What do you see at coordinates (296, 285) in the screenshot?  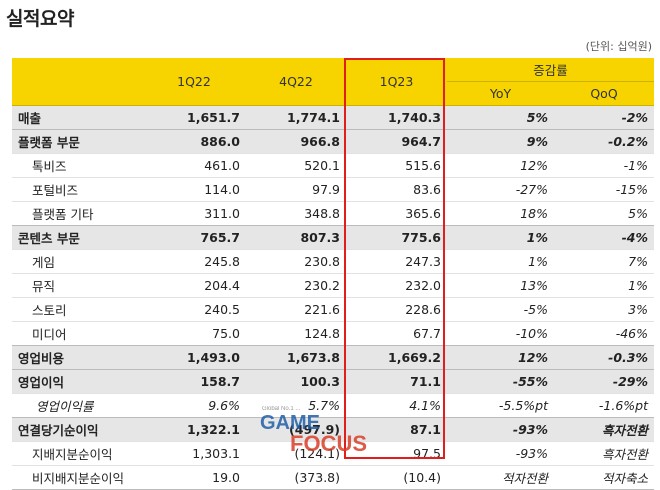 I see `value-4q22: 230.2` at bounding box center [296, 285].